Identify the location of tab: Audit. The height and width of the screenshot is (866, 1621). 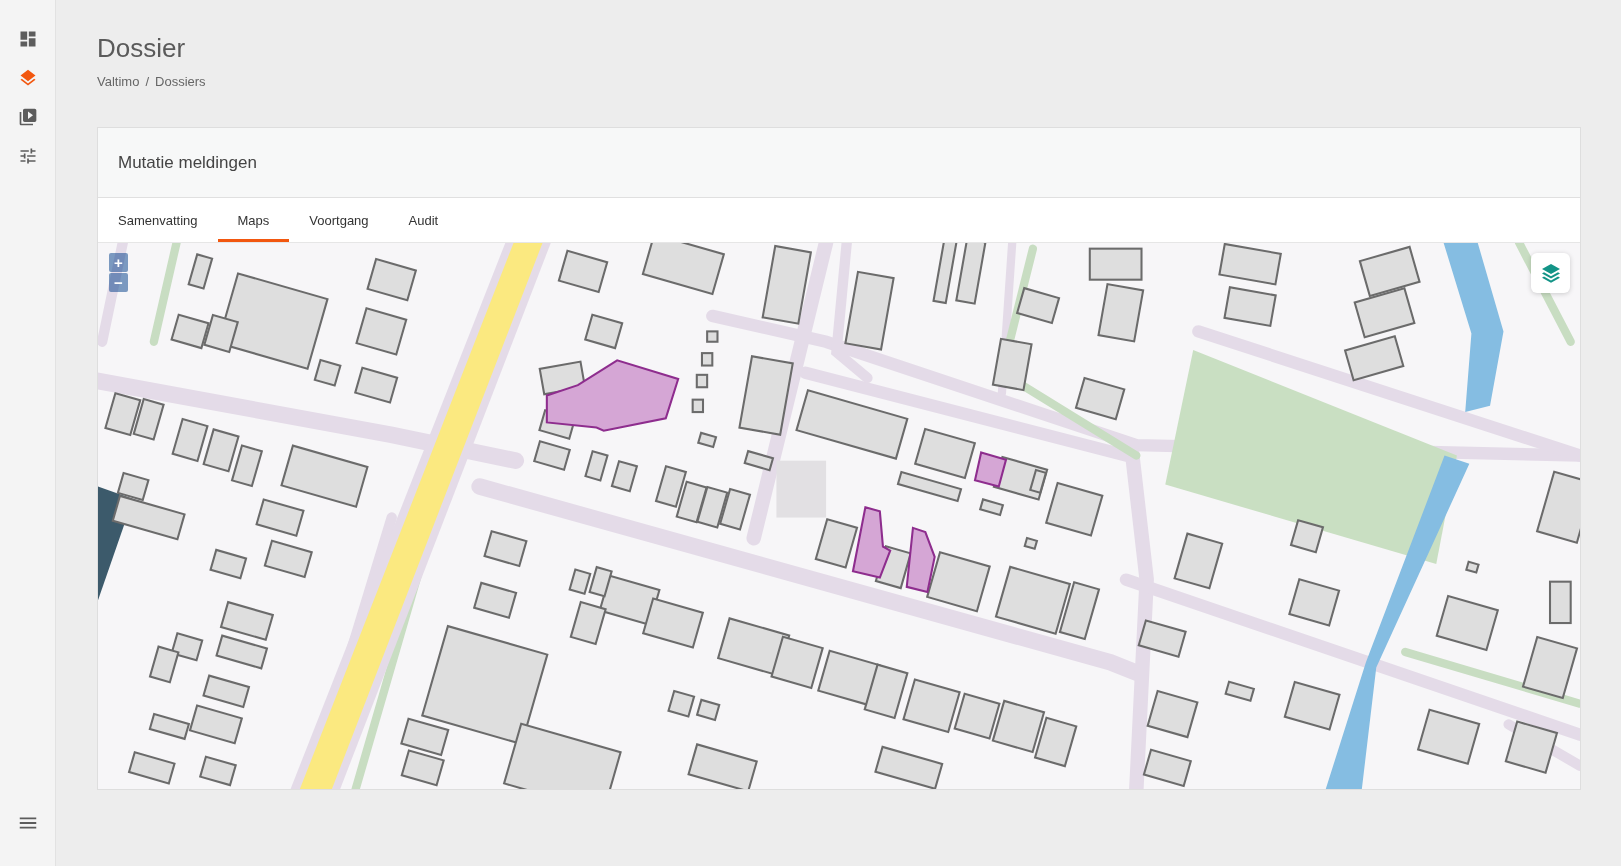
(423, 220).